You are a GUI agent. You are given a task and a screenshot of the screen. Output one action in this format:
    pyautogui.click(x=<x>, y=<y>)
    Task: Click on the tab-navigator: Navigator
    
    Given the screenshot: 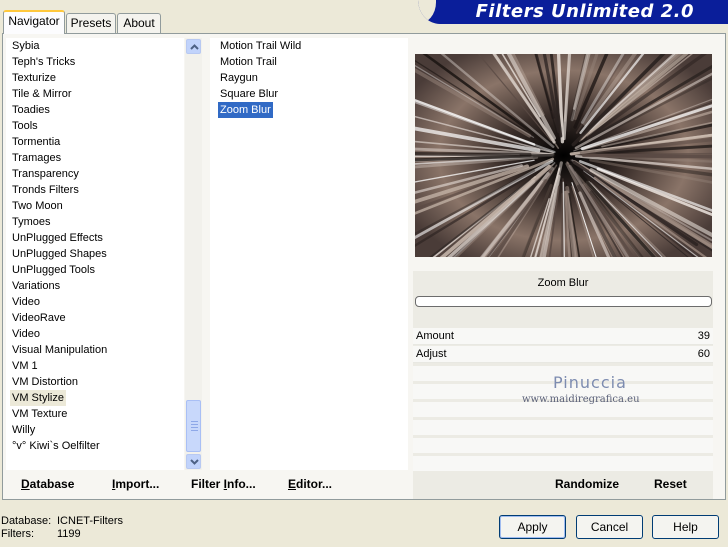 What is the action you would take?
    pyautogui.click(x=34, y=22)
    